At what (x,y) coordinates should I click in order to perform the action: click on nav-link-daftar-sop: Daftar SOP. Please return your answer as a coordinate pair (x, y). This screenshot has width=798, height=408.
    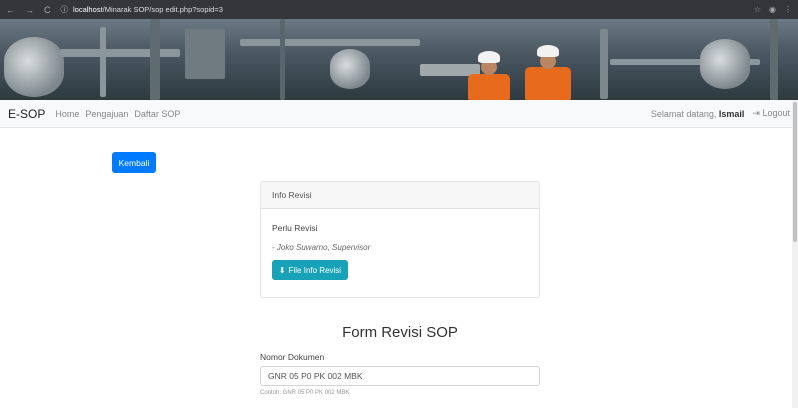
    Looking at the image, I should click on (157, 114).